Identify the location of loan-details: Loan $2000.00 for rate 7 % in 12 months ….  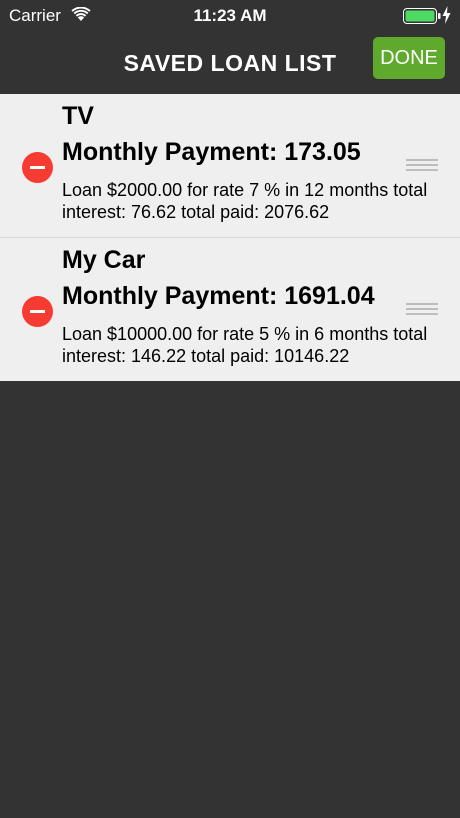
(245, 201).